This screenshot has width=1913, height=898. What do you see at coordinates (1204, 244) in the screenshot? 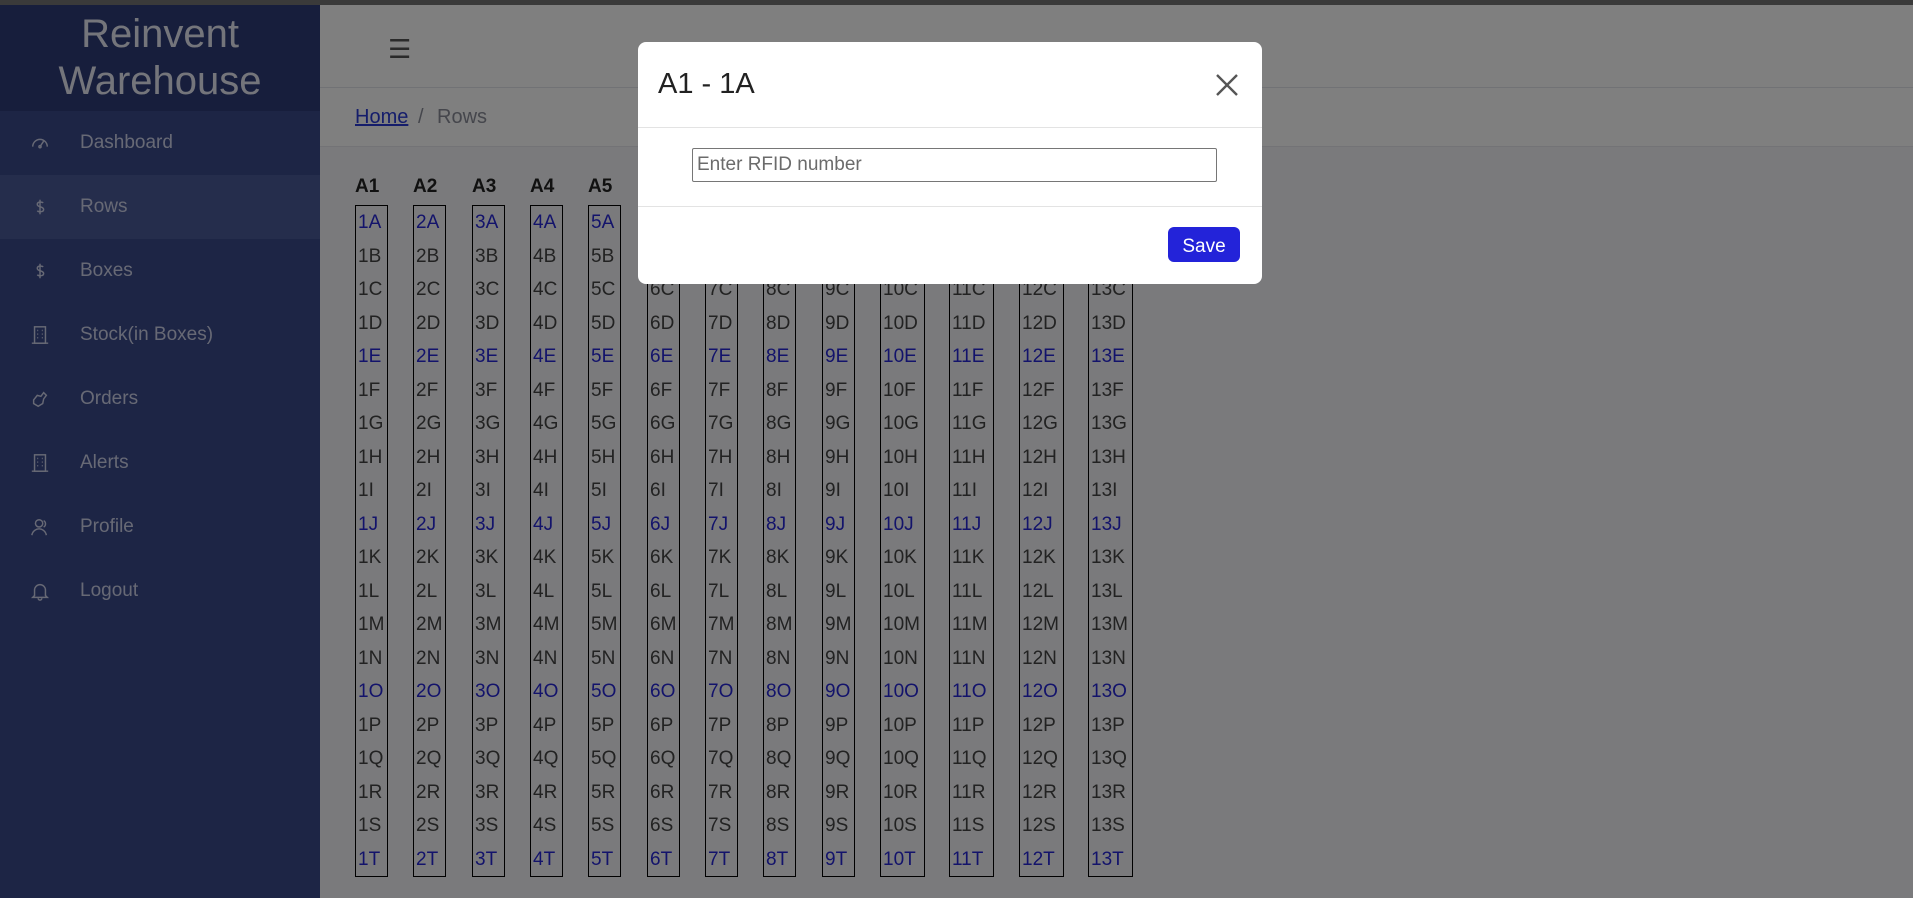
I see `save-button: Save` at bounding box center [1204, 244].